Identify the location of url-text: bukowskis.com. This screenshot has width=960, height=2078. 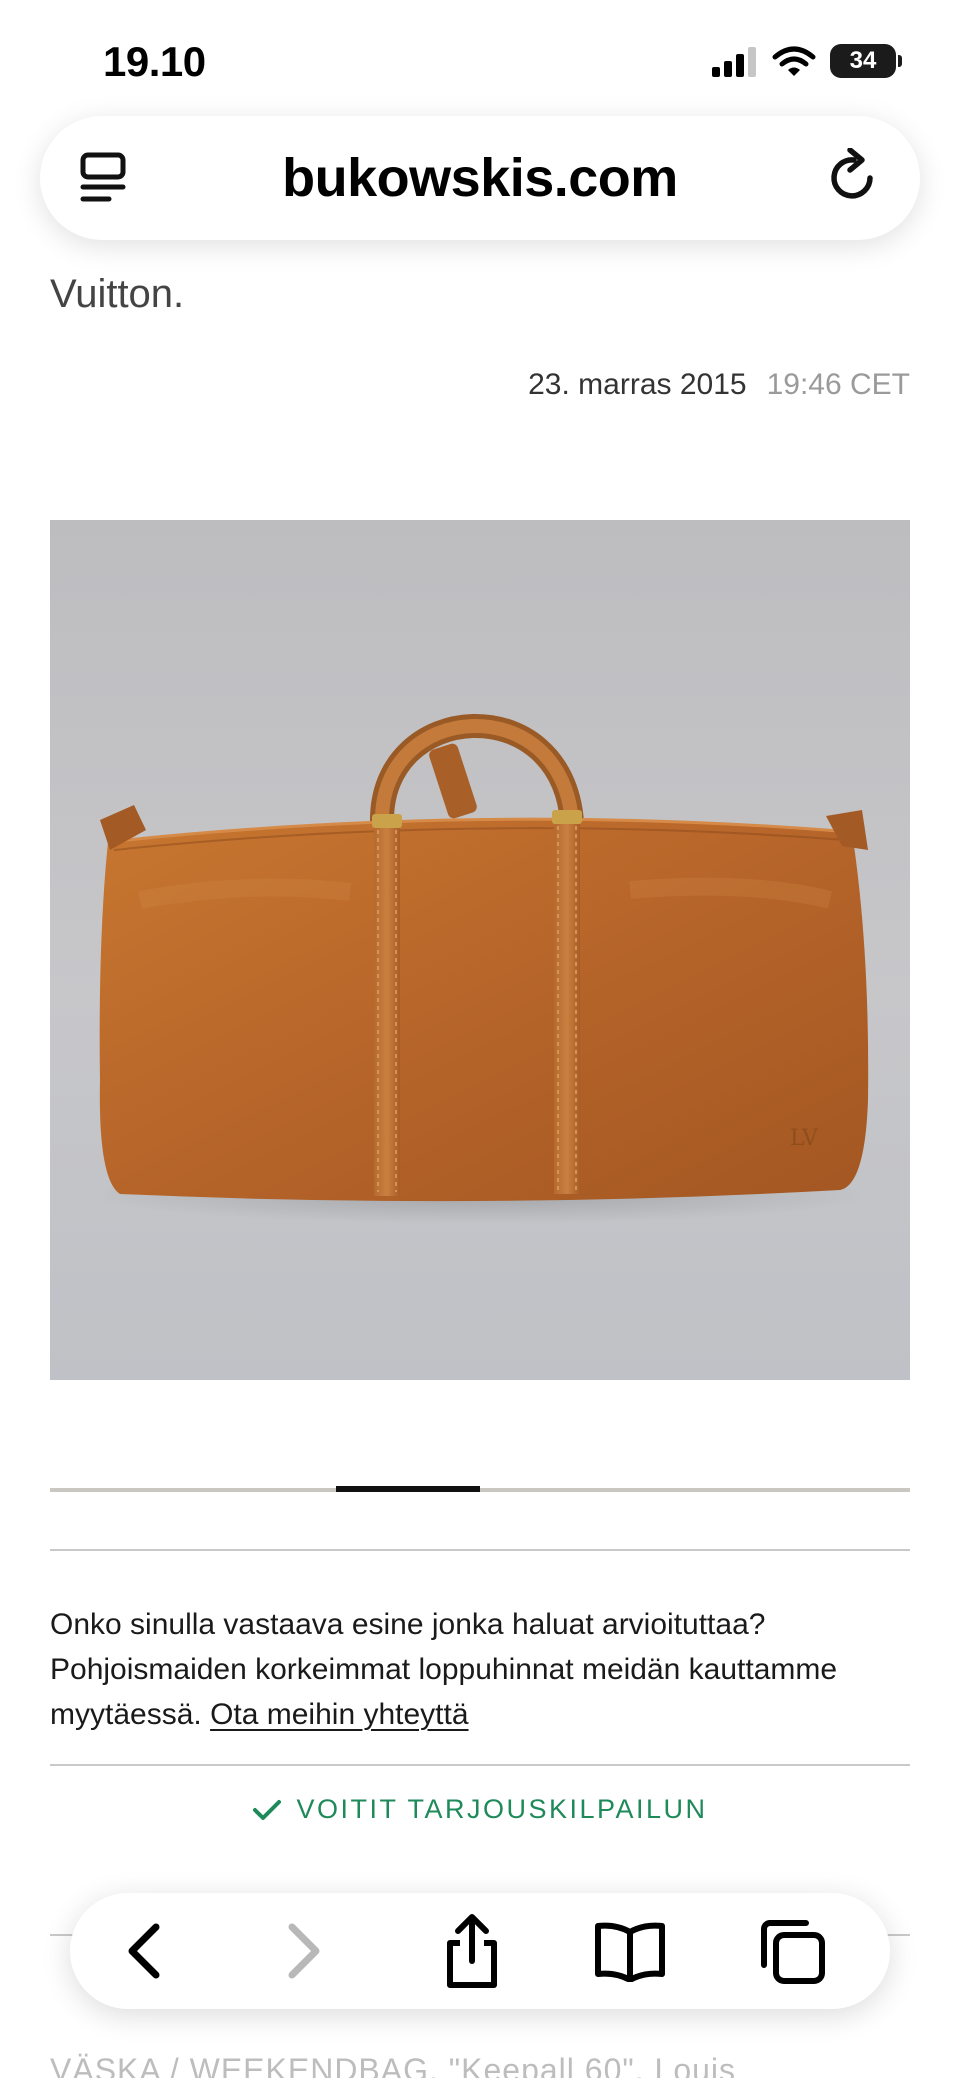
(480, 178).